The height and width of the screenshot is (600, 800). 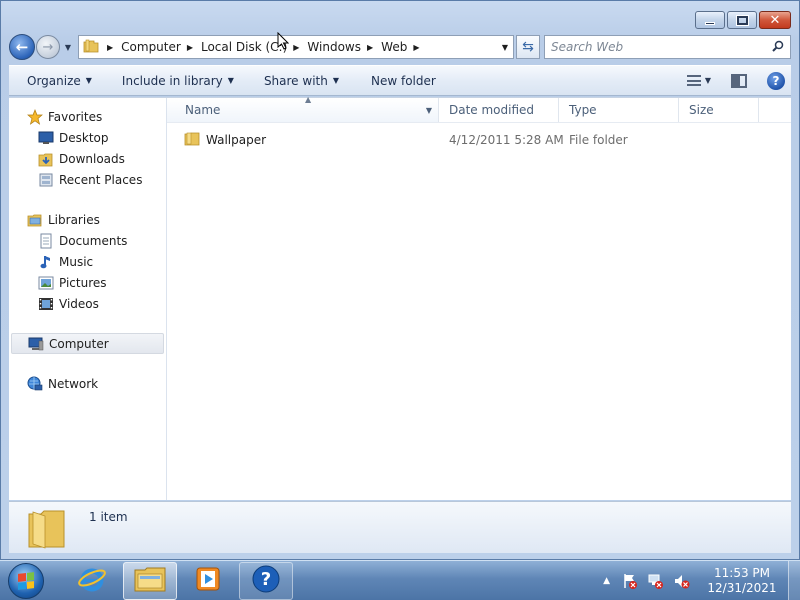 What do you see at coordinates (296, 80) in the screenshot?
I see `share-with-button: Share with ▼` at bounding box center [296, 80].